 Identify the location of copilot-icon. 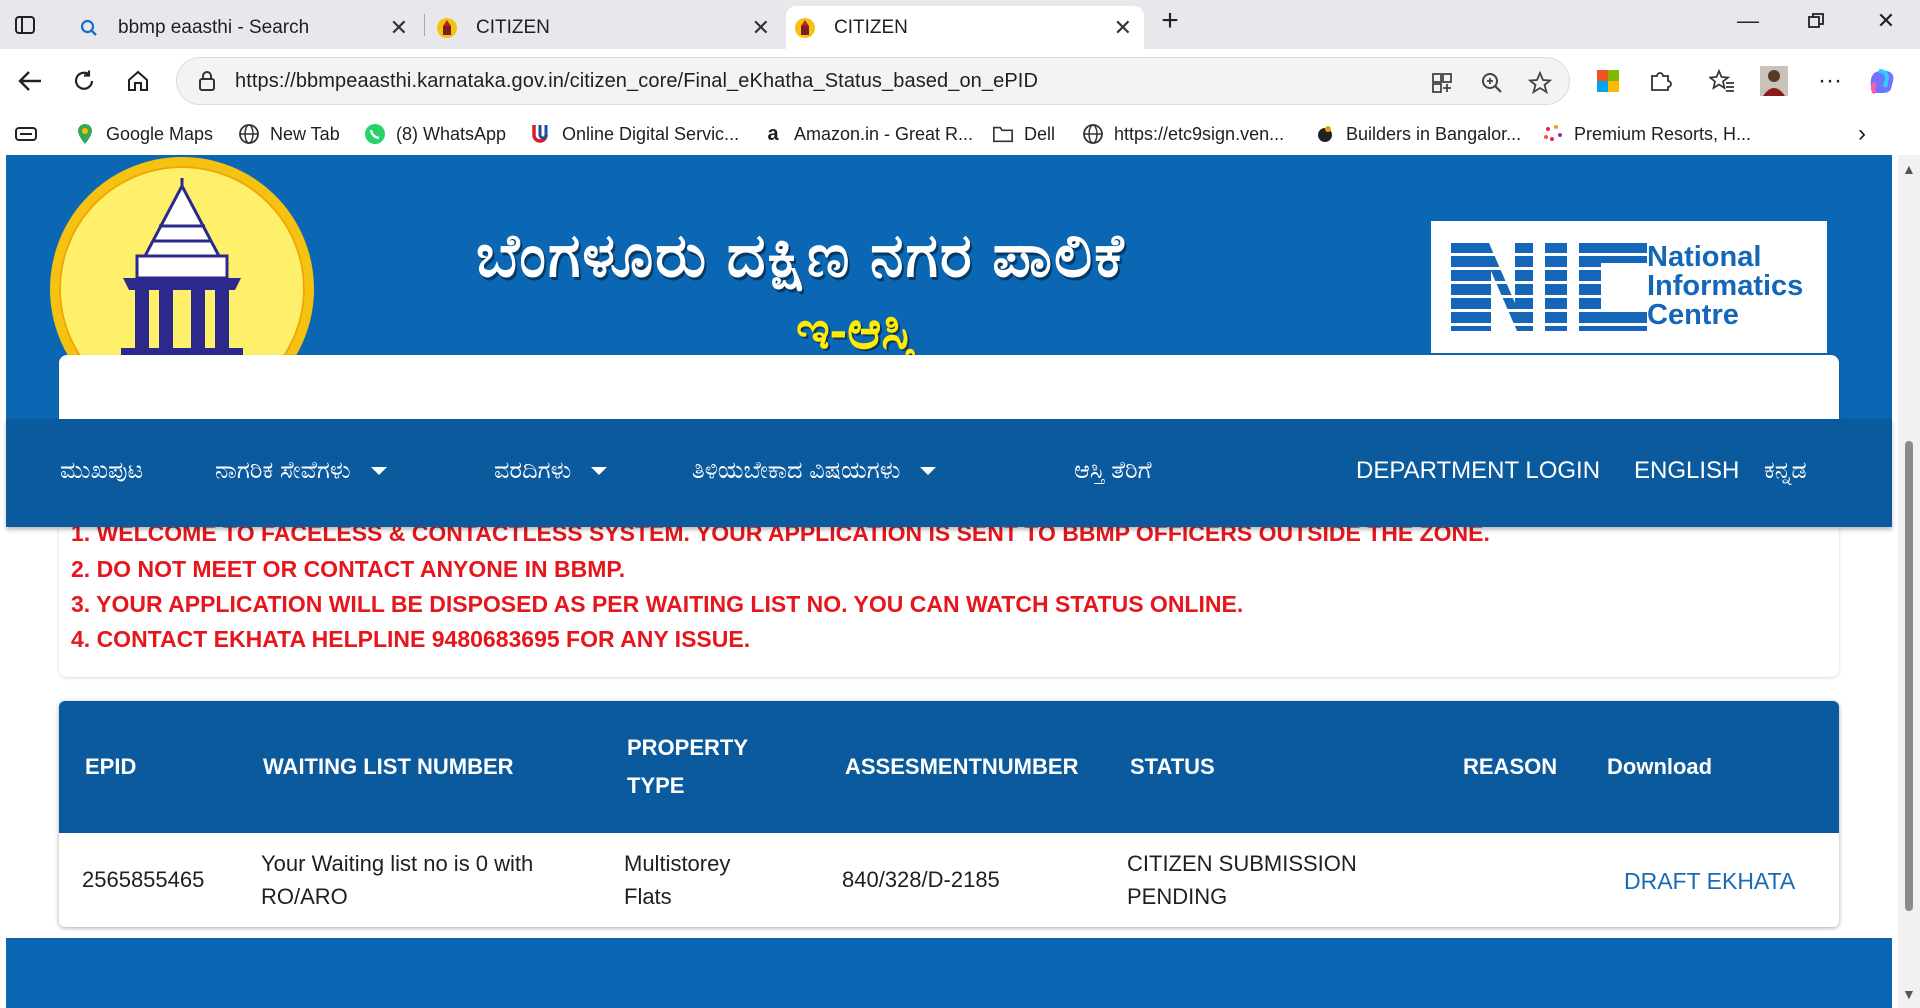
(1882, 81).